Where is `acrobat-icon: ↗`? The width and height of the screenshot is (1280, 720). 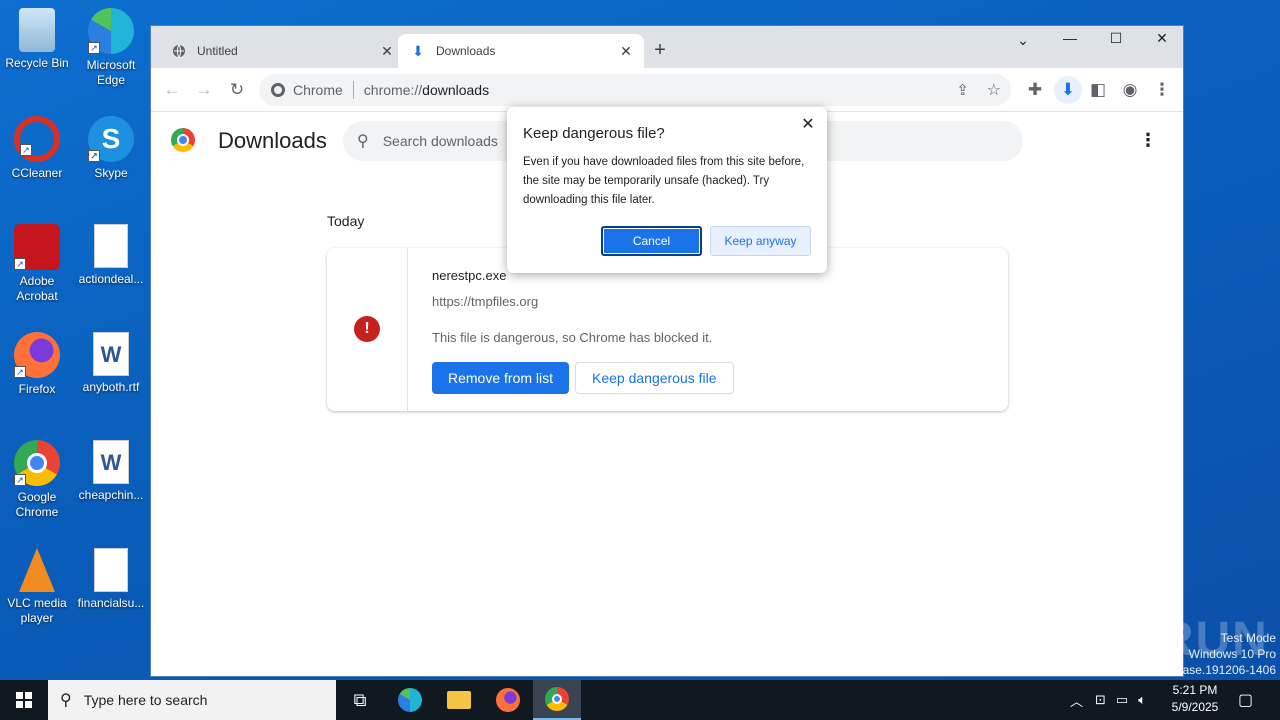
acrobat-icon: ↗ is located at coordinates (37, 247).